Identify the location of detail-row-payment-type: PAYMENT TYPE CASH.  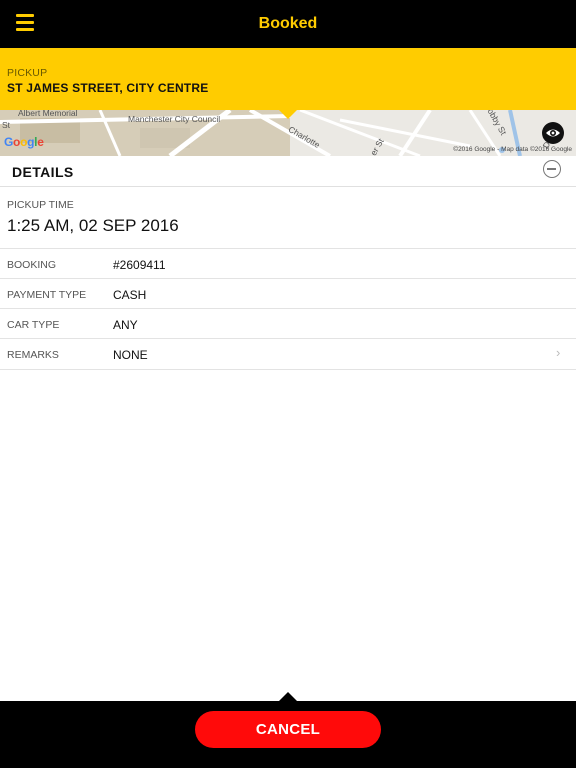
(288, 293).